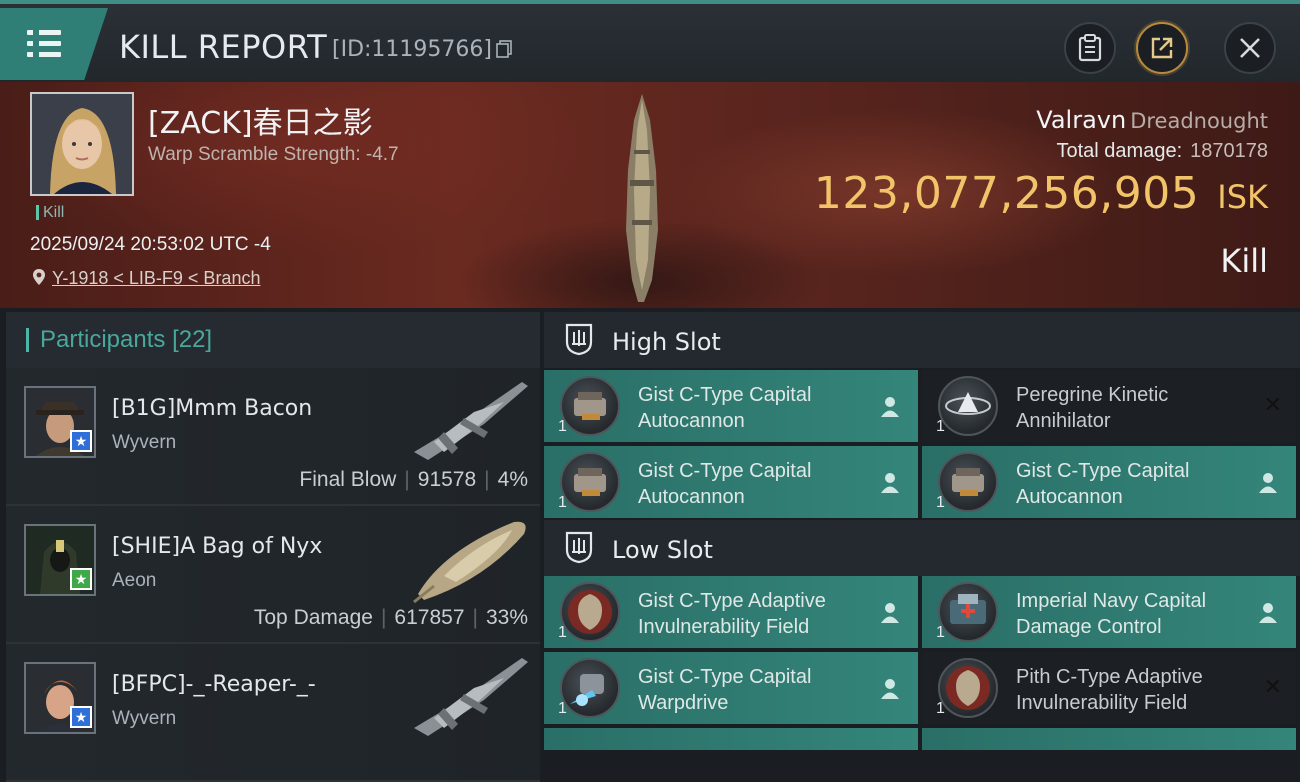  I want to click on participant-name: [SHIE]A Bag of Nyx, so click(217, 546).